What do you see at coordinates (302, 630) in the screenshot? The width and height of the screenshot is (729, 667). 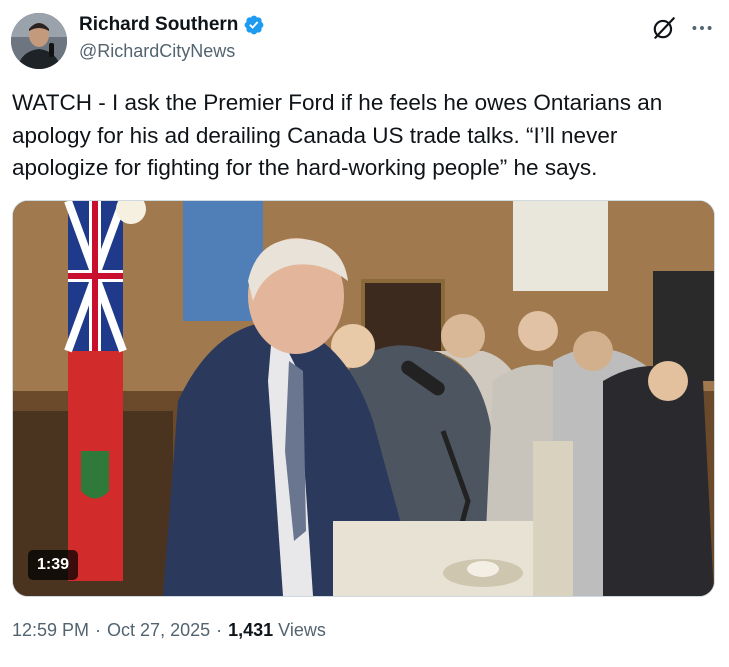 I see `views-label: Views` at bounding box center [302, 630].